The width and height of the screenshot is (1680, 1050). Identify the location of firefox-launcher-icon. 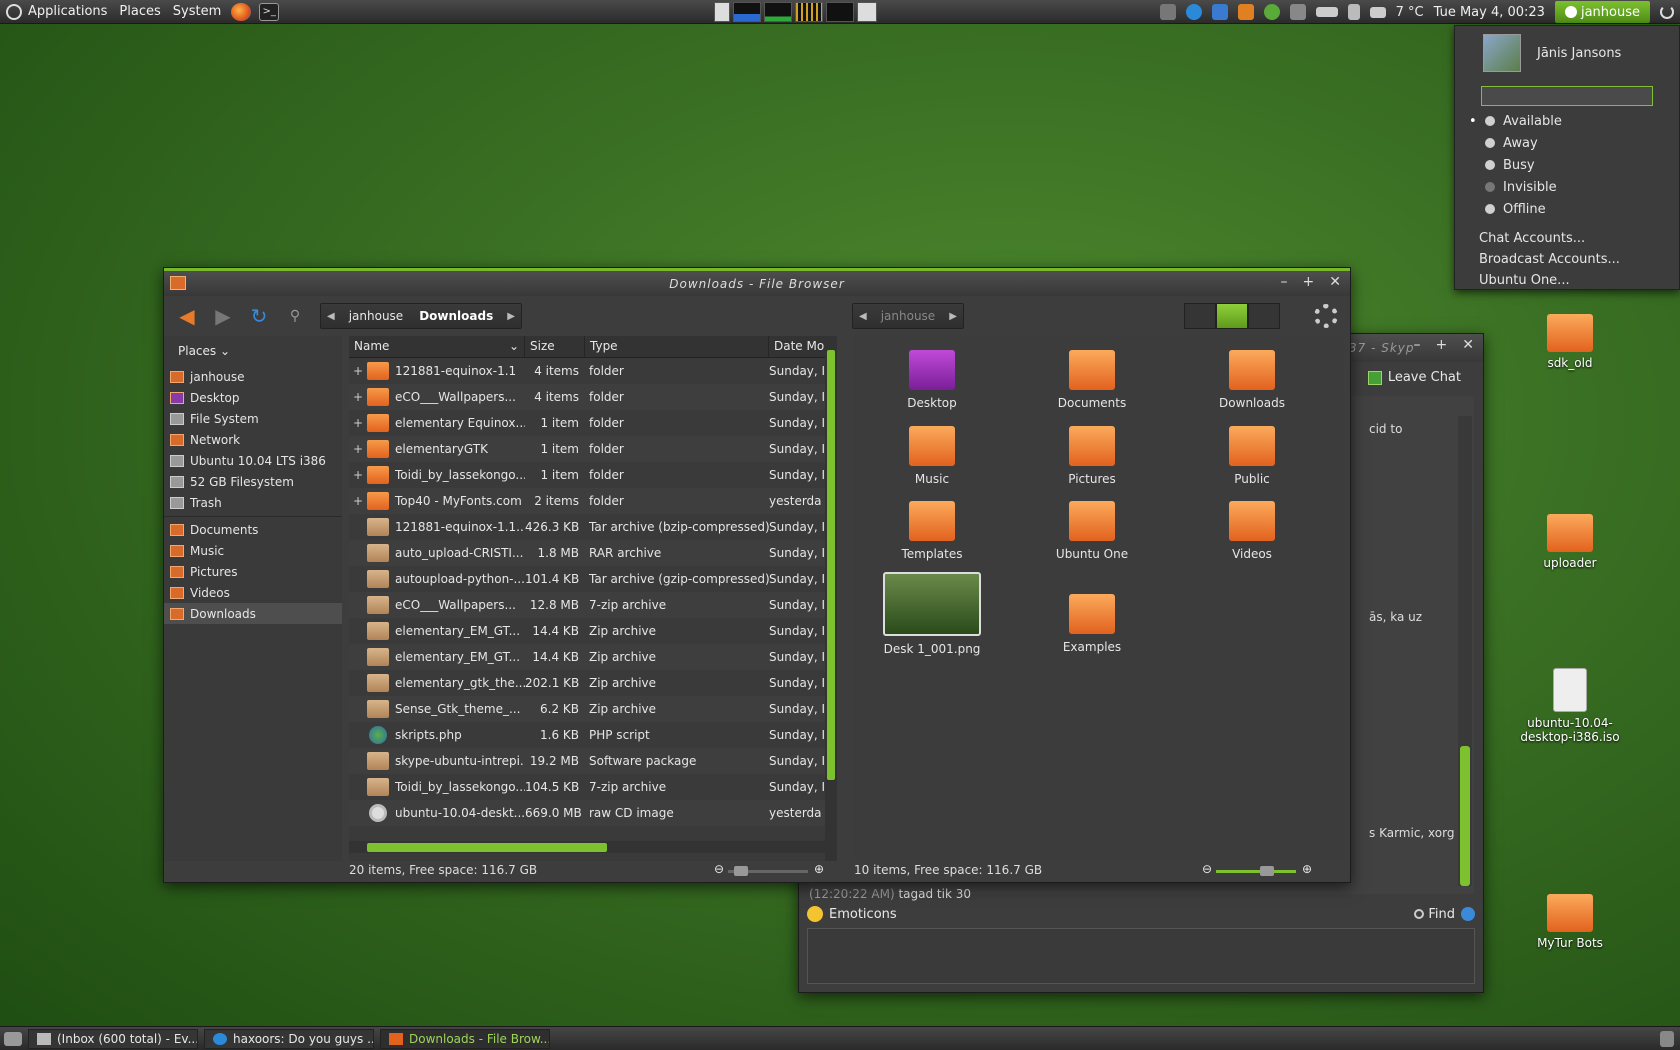
(241, 11).